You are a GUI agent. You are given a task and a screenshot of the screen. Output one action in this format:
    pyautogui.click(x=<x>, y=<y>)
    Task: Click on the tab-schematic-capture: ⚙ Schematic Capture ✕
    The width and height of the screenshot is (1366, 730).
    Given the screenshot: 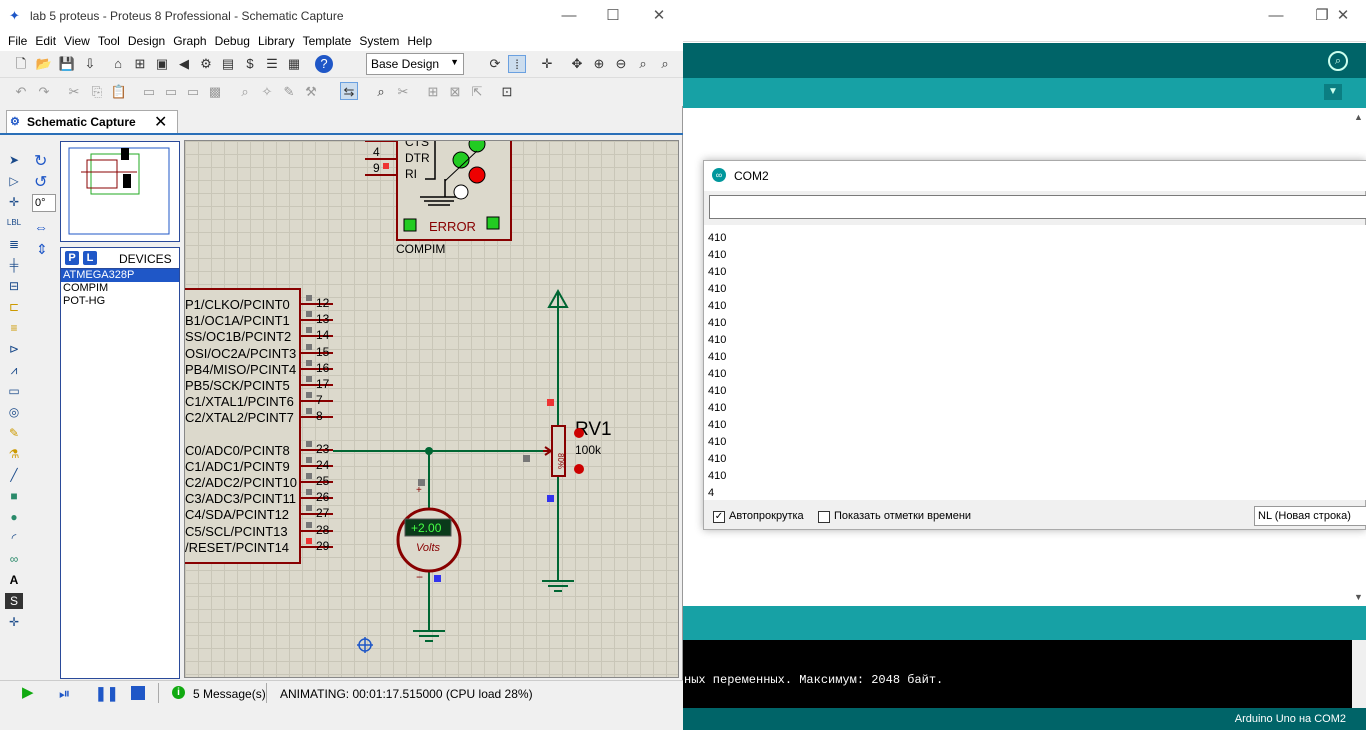 What is the action you would take?
    pyautogui.click(x=92, y=122)
    